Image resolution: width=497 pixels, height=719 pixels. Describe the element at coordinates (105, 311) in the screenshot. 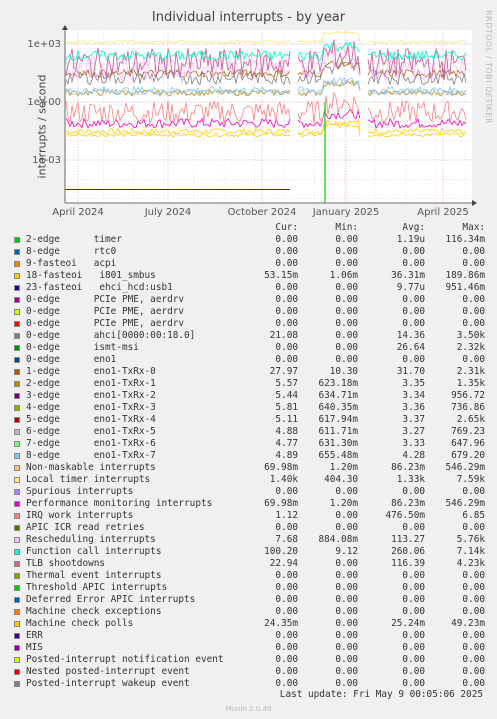

I see `legend-label: 0-edge PCIe PME, aerdrv` at that location.